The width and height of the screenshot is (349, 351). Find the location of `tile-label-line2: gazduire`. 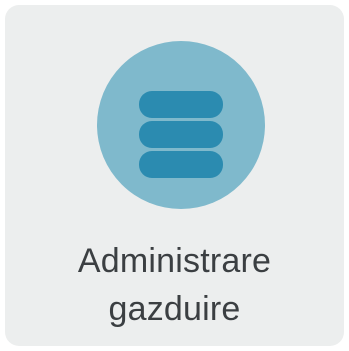

tile-label-line2: gazduire is located at coordinates (174, 309).